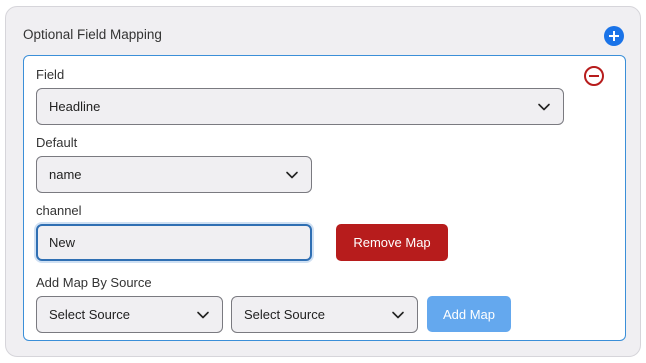 Image resolution: width=646 pixels, height=363 pixels. I want to click on source-select-1: Select Source, so click(129, 314).